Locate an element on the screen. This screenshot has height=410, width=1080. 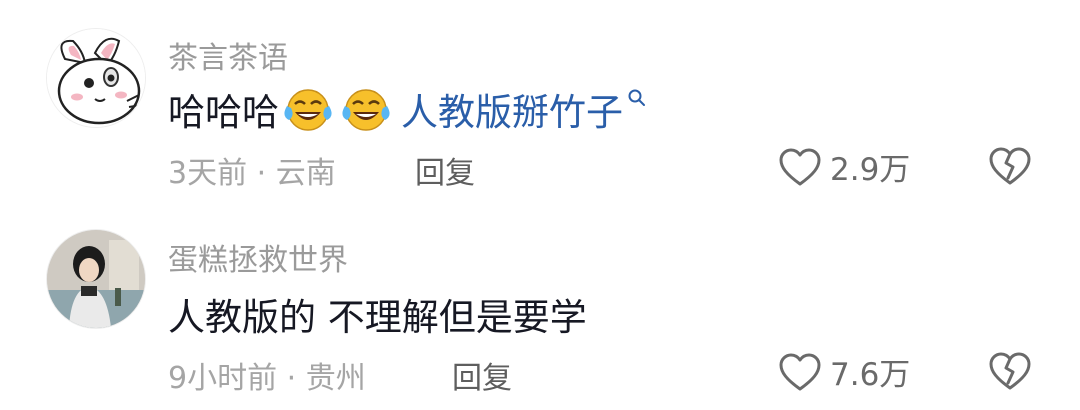
like-button: 2.9万 is located at coordinates (844, 166).